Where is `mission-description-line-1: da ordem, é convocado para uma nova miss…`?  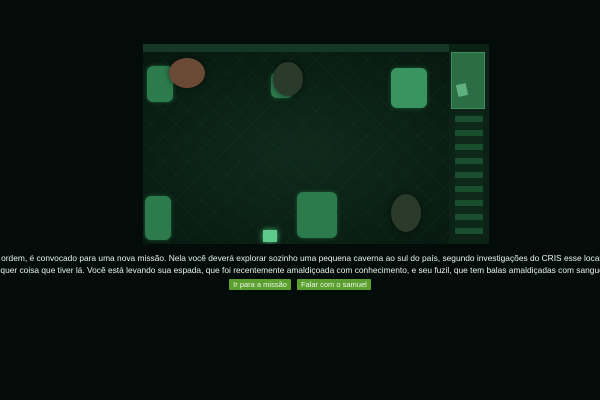 mission-description-line-1: da ordem, é convocado para uma nova miss… is located at coordinates (300, 258).